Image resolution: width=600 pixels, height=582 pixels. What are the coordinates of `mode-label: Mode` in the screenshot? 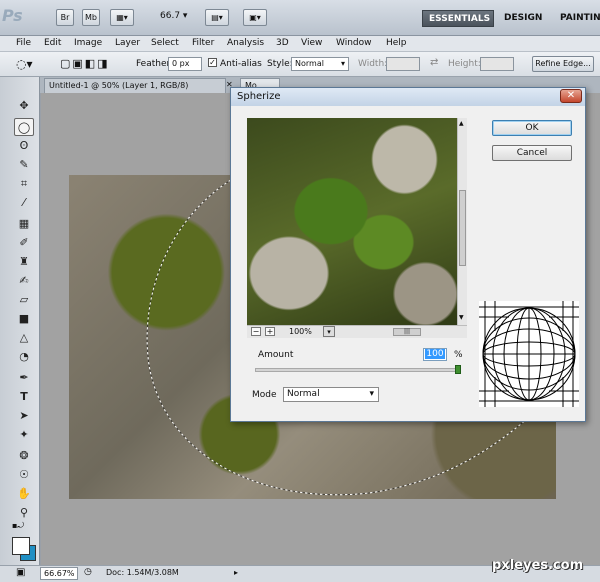 It's located at (264, 395).